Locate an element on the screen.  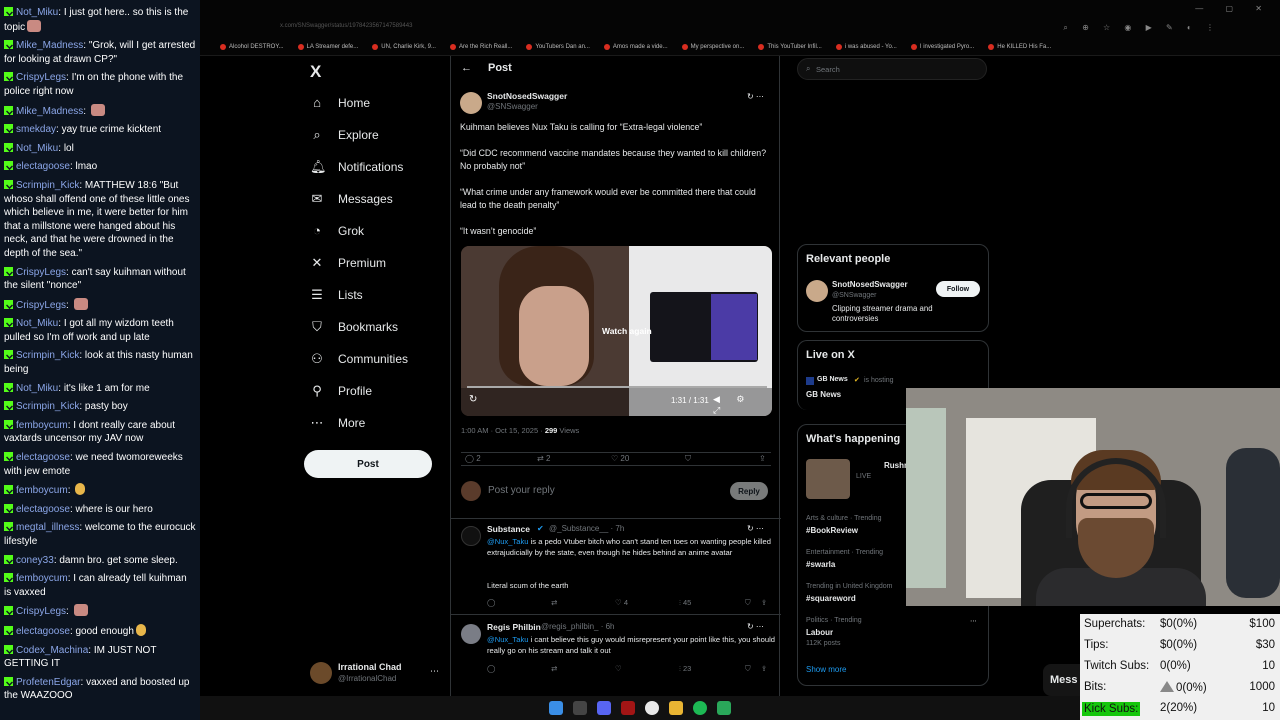
nav-item-lists: ☰ Lists is located at coordinates (336, 295).